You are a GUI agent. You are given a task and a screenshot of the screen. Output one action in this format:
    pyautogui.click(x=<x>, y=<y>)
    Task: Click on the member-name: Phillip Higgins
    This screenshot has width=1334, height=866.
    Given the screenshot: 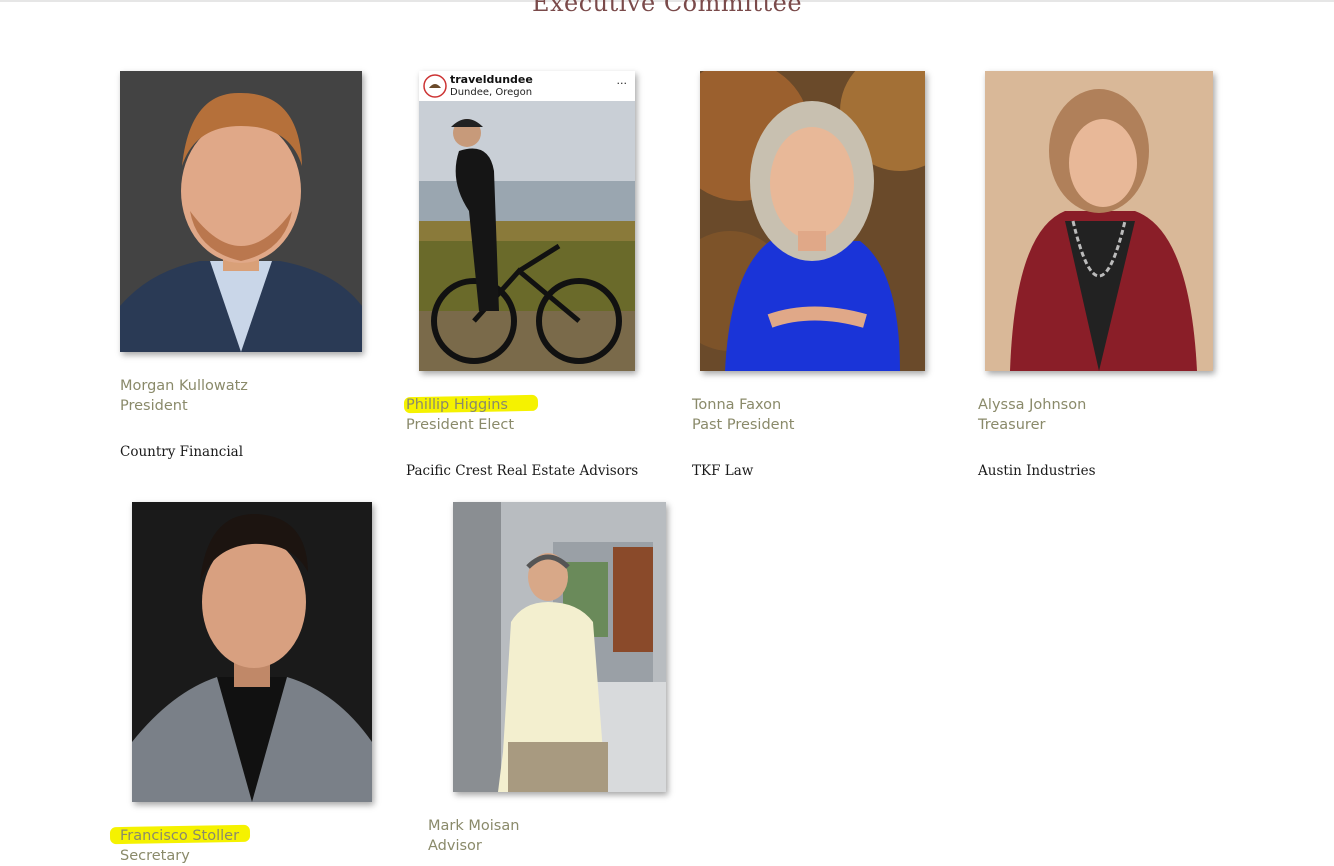 What is the action you would take?
    pyautogui.click(x=457, y=405)
    